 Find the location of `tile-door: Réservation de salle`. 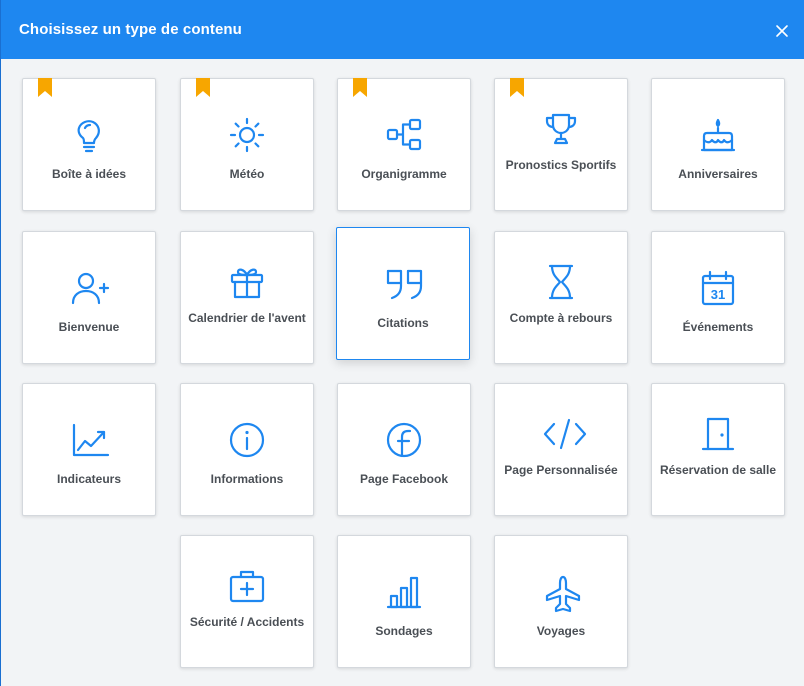

tile-door: Réservation de salle is located at coordinates (718, 449).